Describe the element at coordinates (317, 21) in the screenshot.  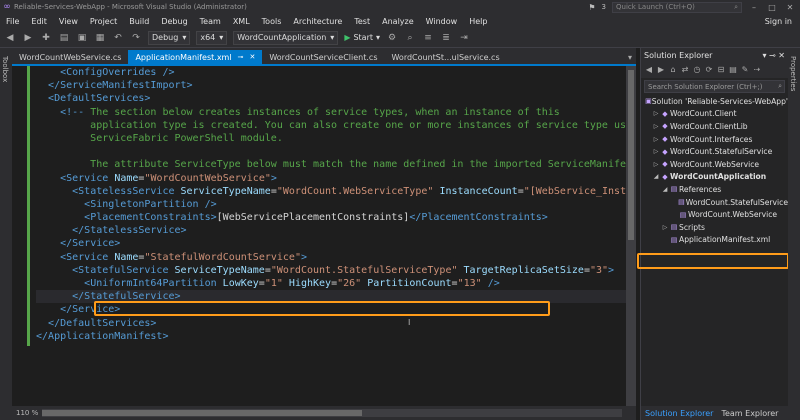
I see `menu-architecture: Architecture` at that location.